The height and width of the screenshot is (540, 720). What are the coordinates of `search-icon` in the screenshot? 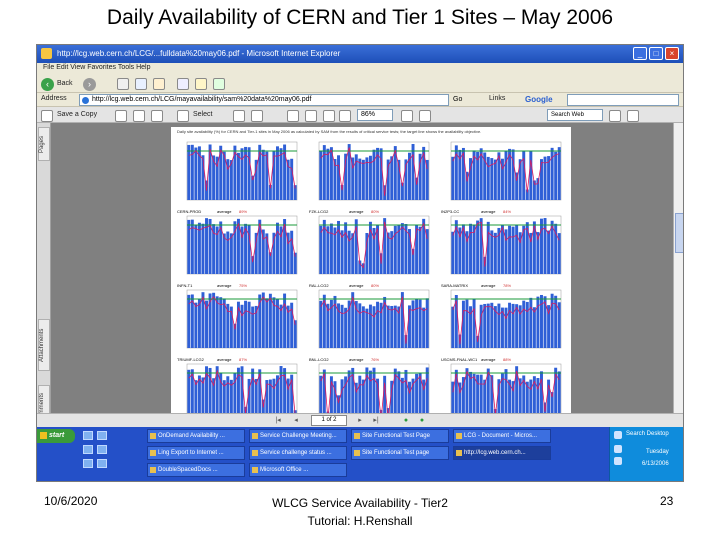 It's located at (183, 84).